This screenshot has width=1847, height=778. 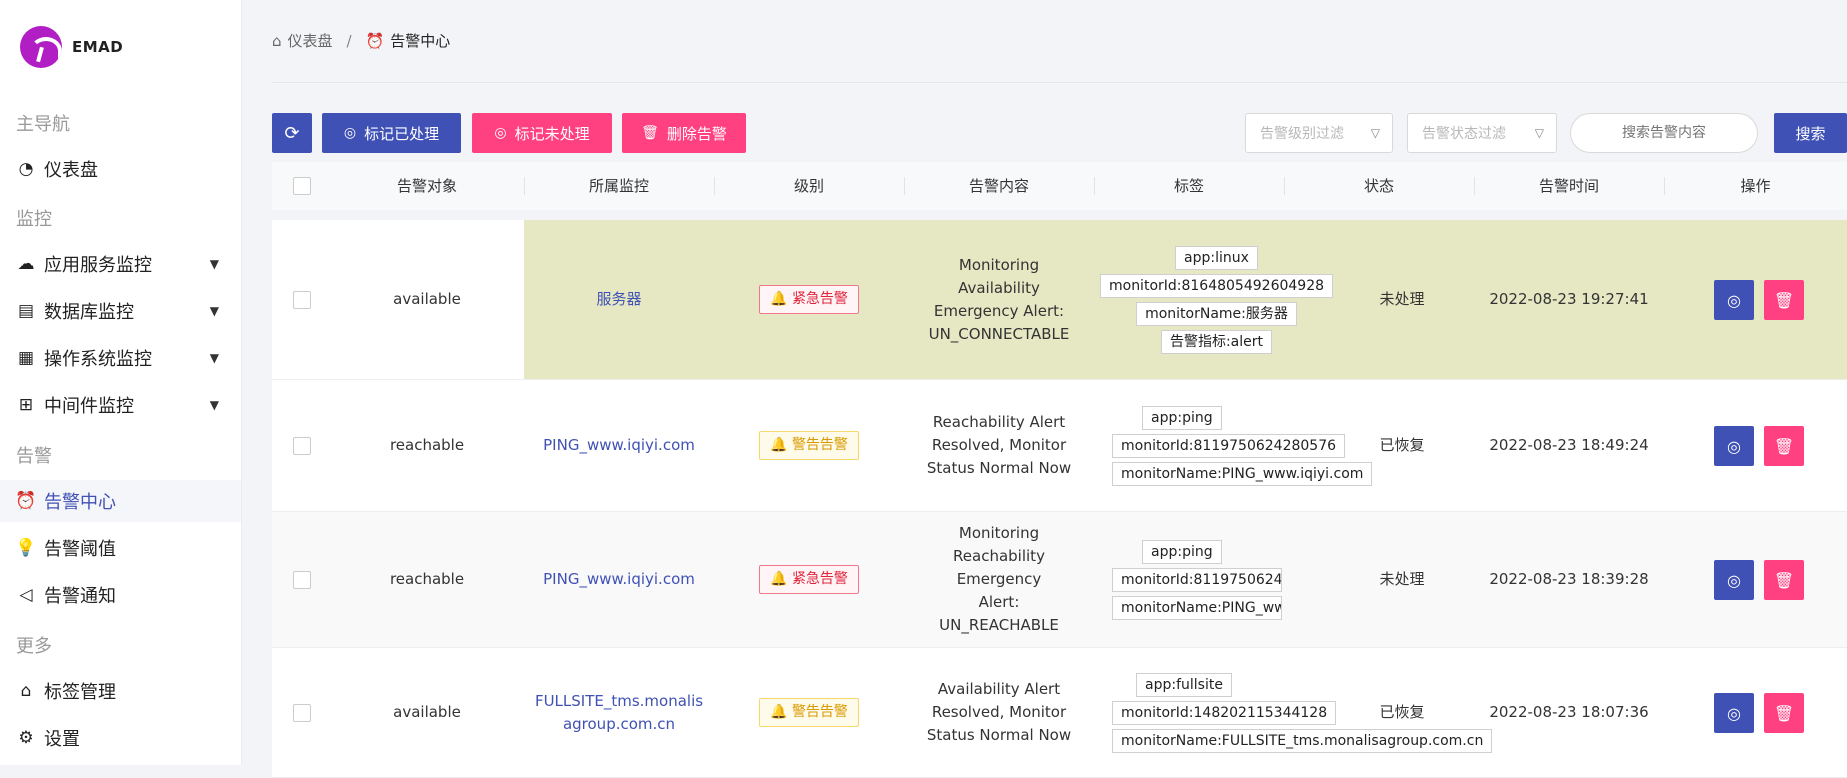 What do you see at coordinates (1539, 133) in the screenshot?
I see `chevron-down-icon: ▽` at bounding box center [1539, 133].